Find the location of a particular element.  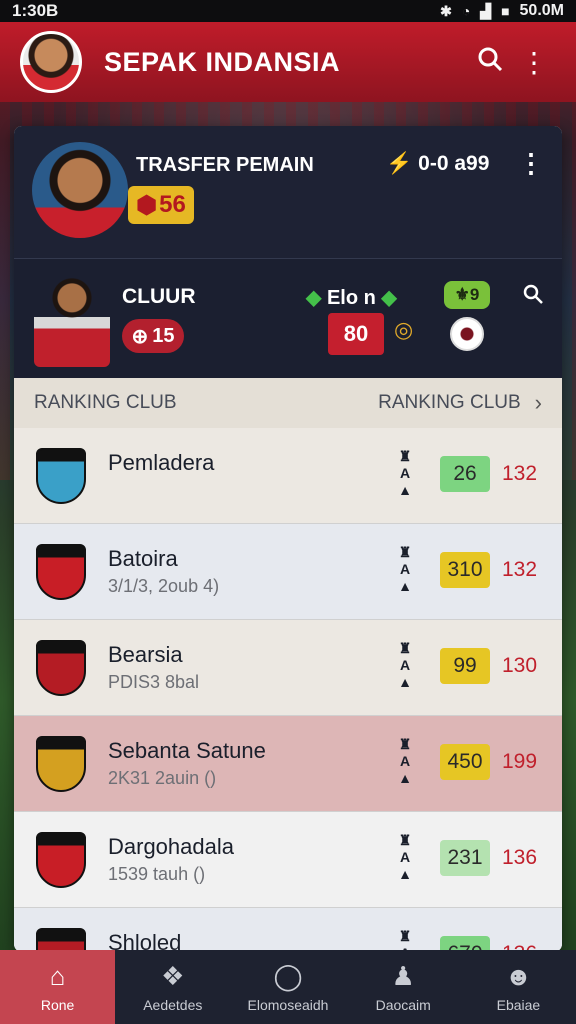

chevron-right-icon: › is located at coordinates (538, 403).